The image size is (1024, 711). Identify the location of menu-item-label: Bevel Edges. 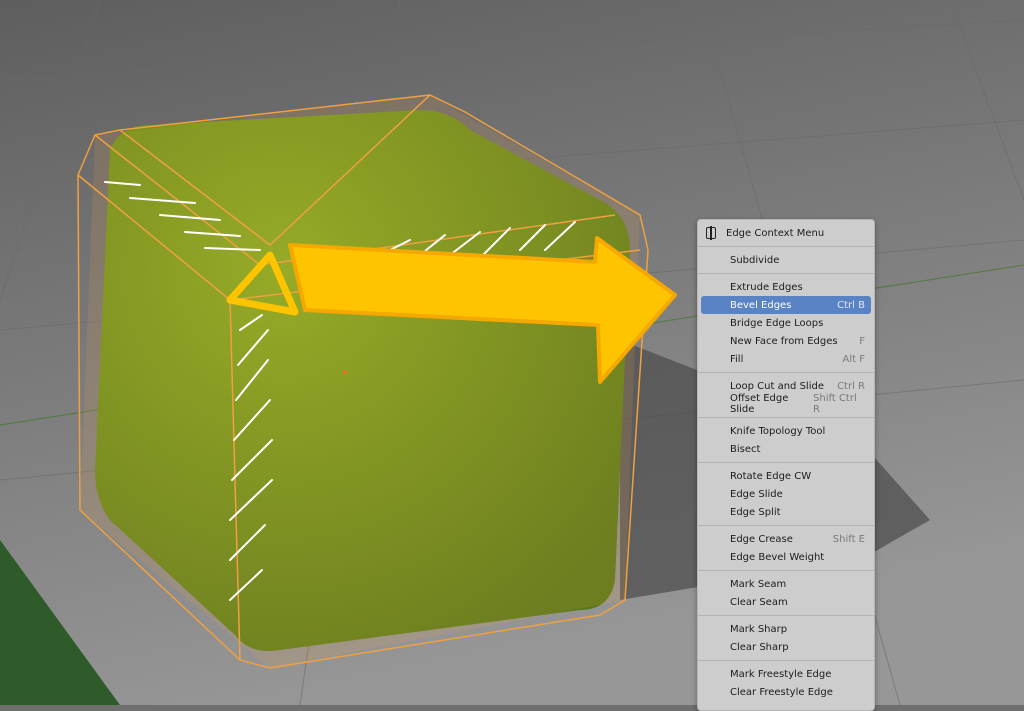
(761, 305).